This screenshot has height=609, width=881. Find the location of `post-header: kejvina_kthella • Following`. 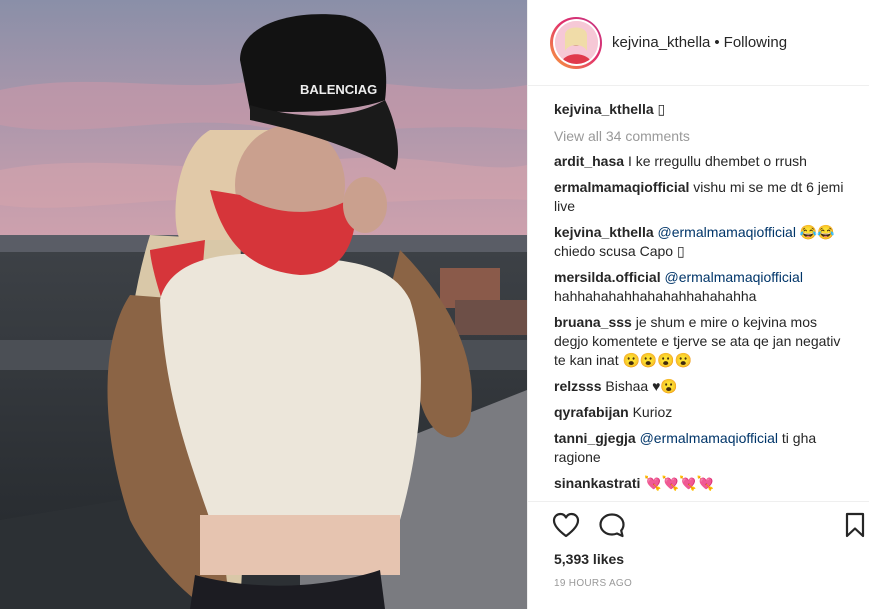

post-header: kejvina_kthella • Following is located at coordinates (698, 43).